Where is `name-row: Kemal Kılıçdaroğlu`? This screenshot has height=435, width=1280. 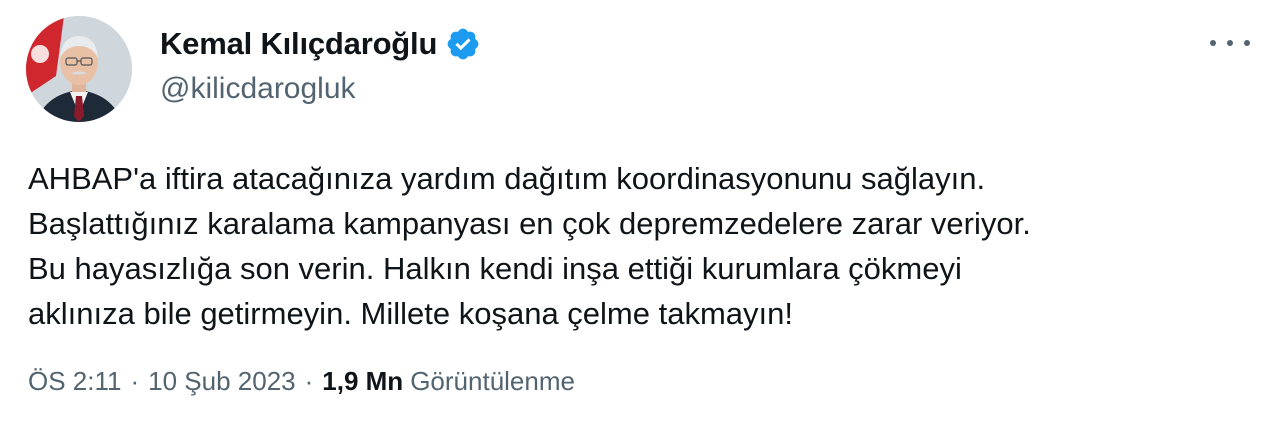
name-row: Kemal Kılıçdaroğlu is located at coordinates (320, 44).